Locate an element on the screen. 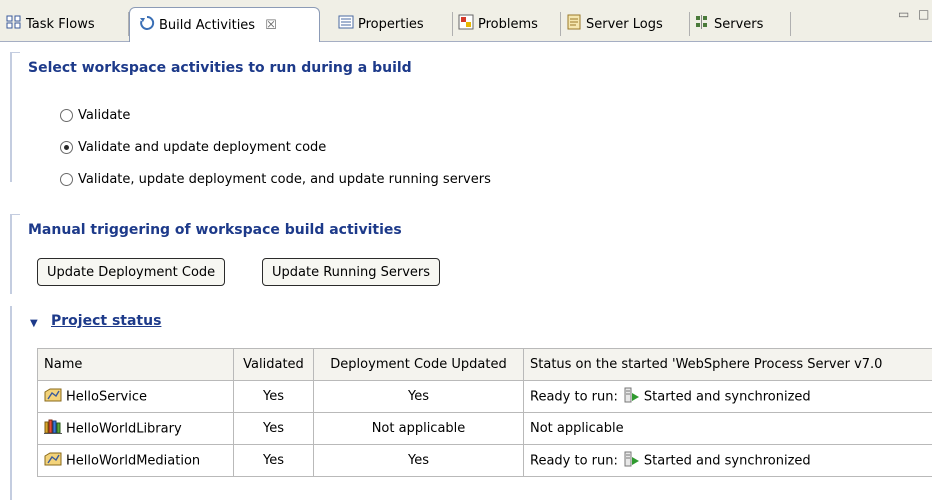 The width and height of the screenshot is (932, 500). minimize-icon: ▭ is located at coordinates (903, 14).